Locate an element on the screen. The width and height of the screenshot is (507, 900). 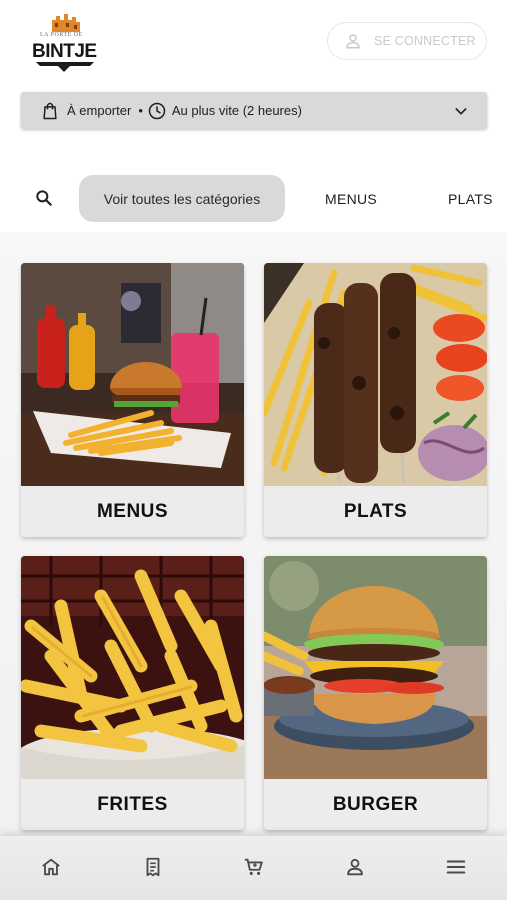
nav-orders is located at coordinates (153, 867).